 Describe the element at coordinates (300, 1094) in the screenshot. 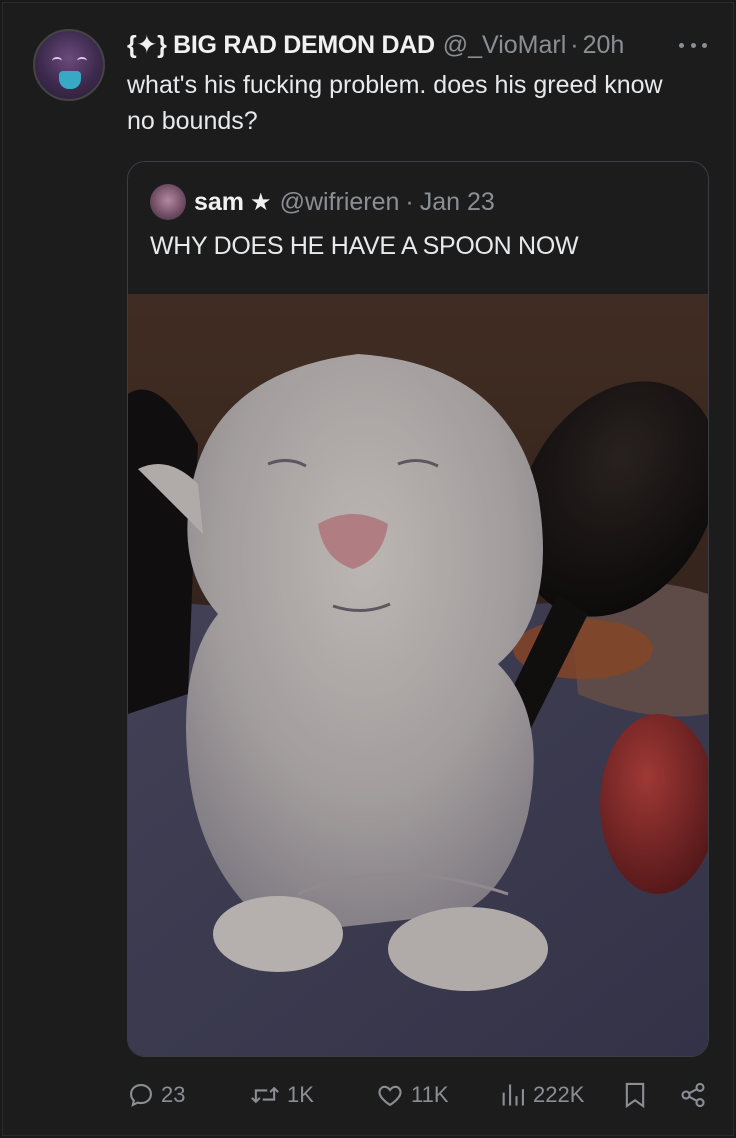

I see `repost-count: 1K` at that location.